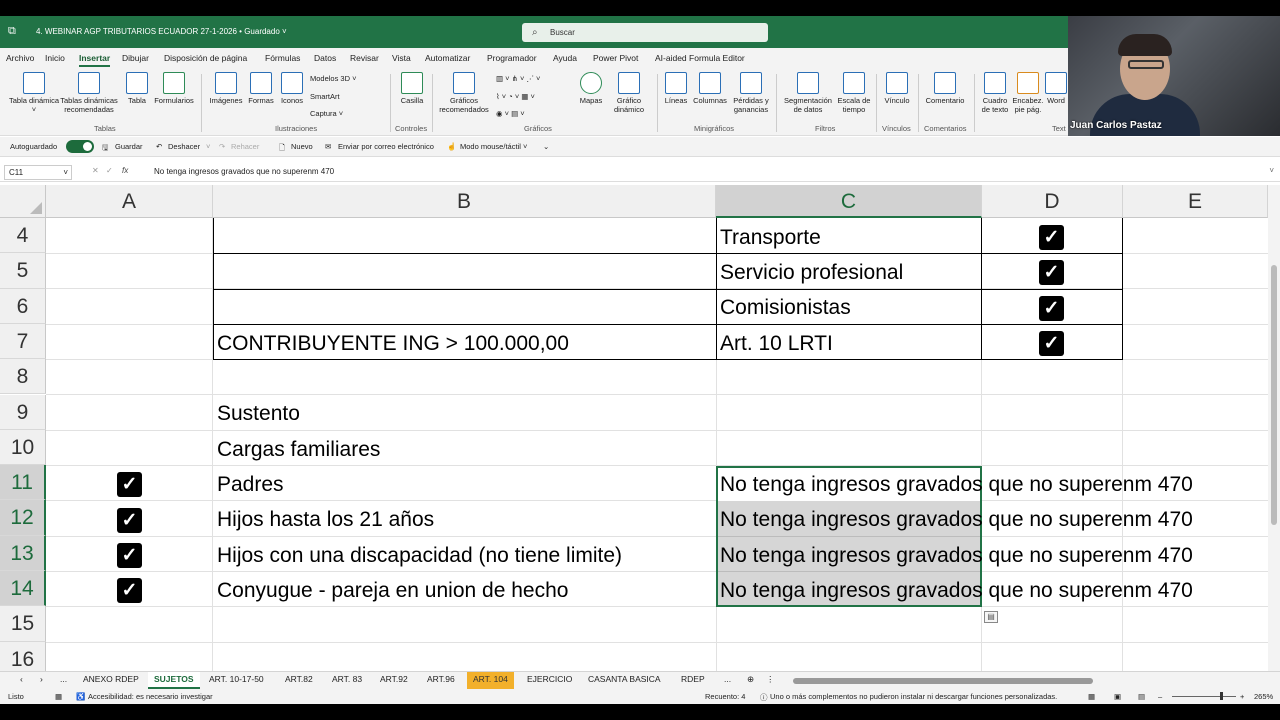 The height and width of the screenshot is (720, 1280). Describe the element at coordinates (41, 680) in the screenshot. I see `next-sheet-icon: ›` at that location.